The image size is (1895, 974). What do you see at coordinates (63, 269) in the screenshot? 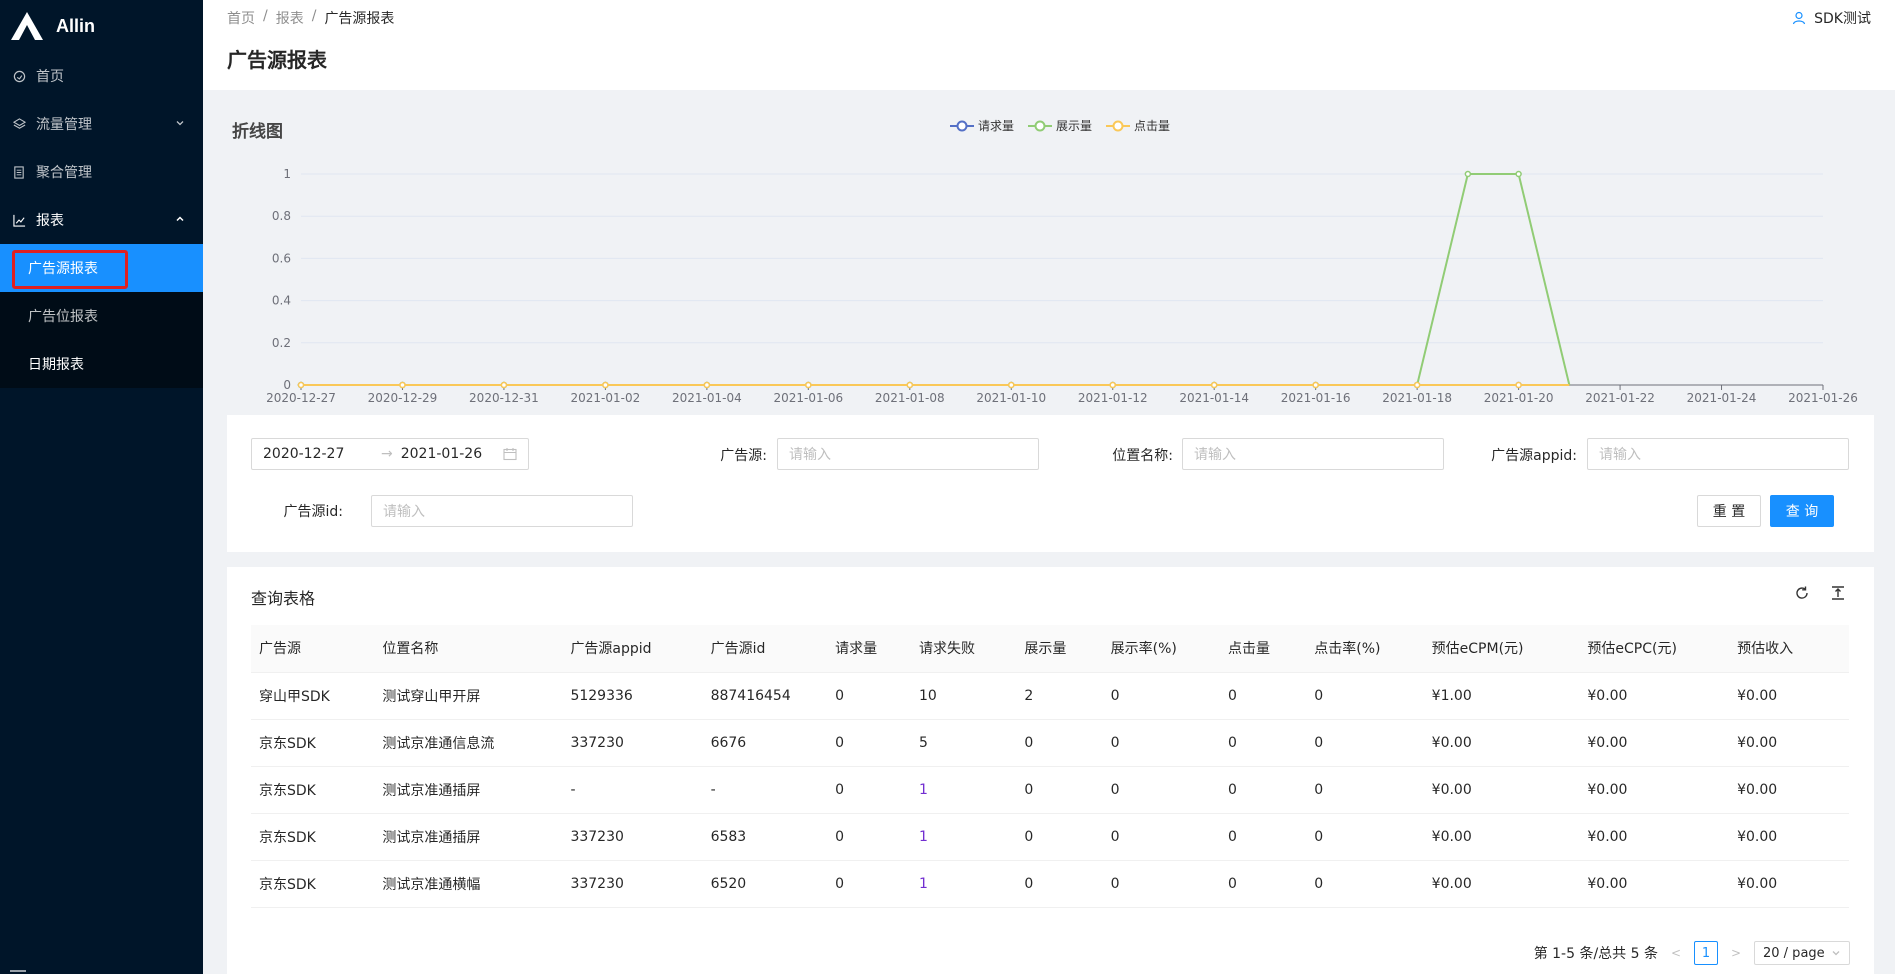
I see `sidebar-item-label: 广告源报表` at bounding box center [63, 269].